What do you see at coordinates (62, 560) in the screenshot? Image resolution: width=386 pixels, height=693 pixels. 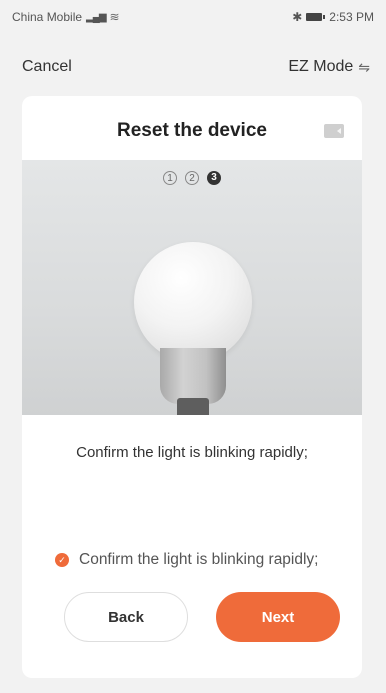 I see `check-icon: ✓` at bounding box center [62, 560].